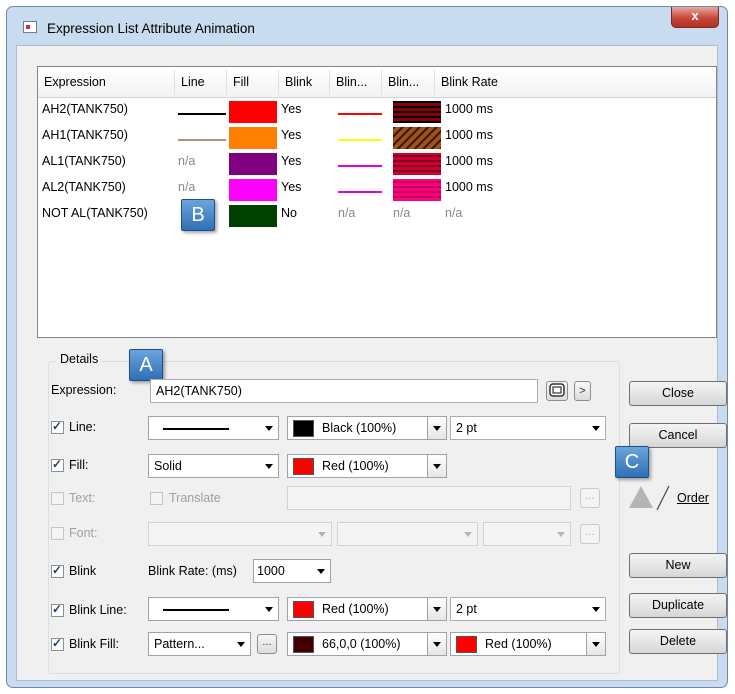  What do you see at coordinates (213, 609) in the screenshot?
I see `blink-line-style-dropdown` at bounding box center [213, 609].